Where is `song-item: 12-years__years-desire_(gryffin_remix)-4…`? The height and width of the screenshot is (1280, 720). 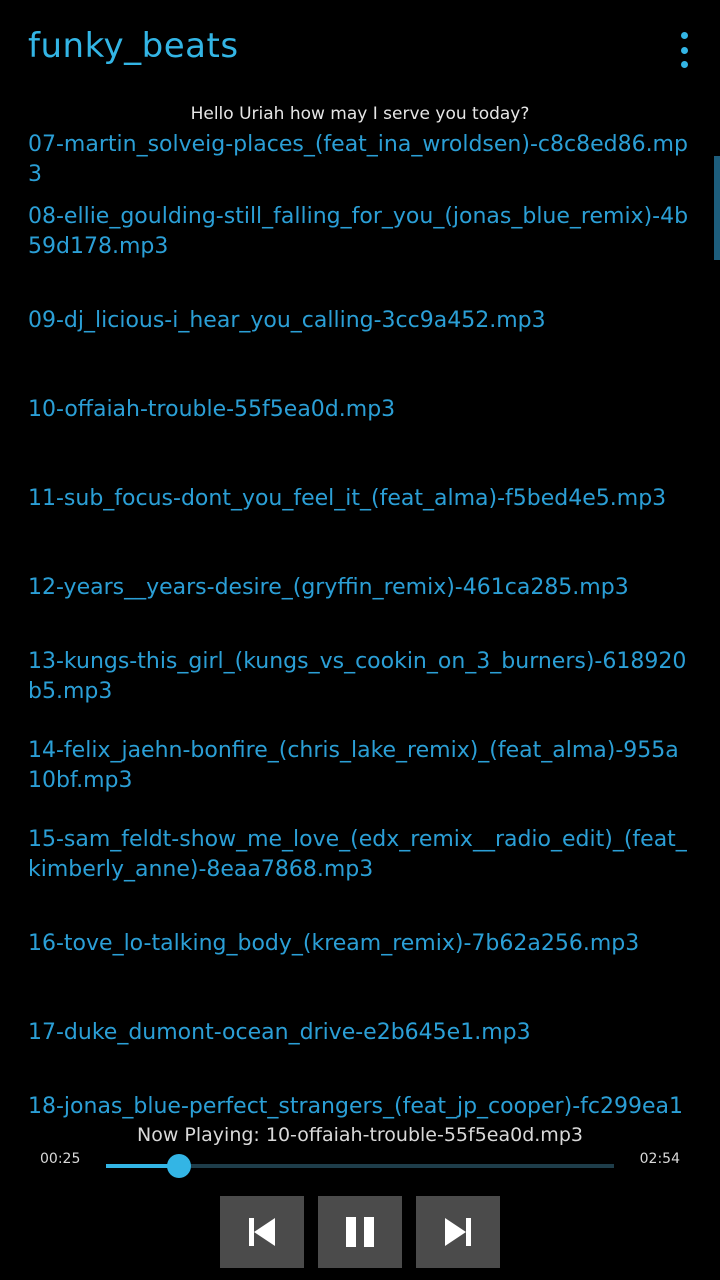
song-item: 12-years__years-desire_(gryffin_remix)-4… is located at coordinates (360, 588).